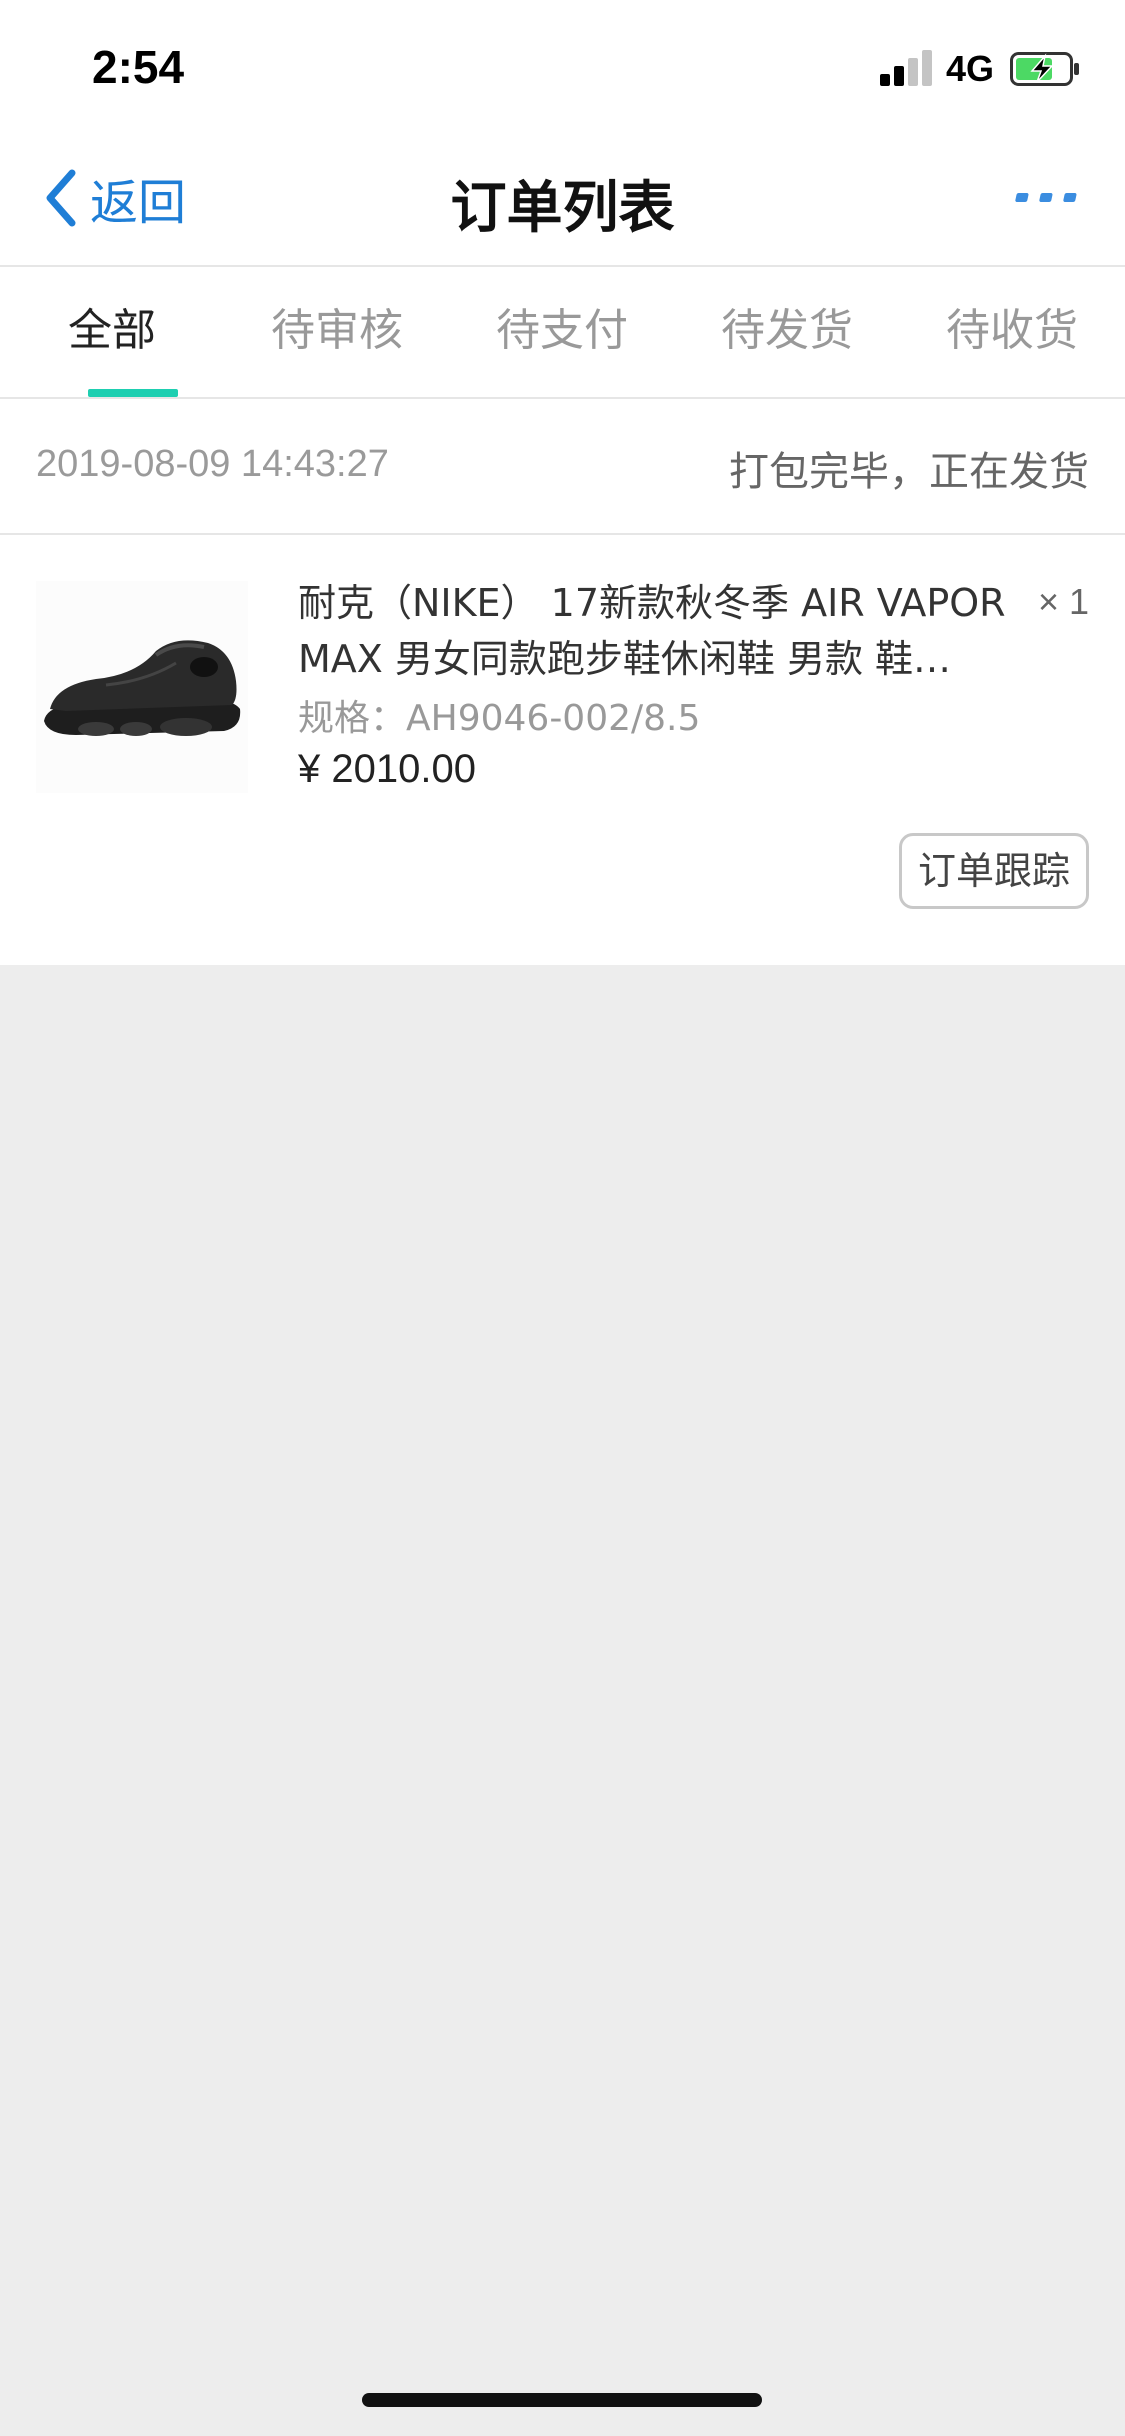 The width and height of the screenshot is (1125, 2436). Describe the element at coordinates (994, 871) in the screenshot. I see `track-order-button: 订单跟踪` at that location.